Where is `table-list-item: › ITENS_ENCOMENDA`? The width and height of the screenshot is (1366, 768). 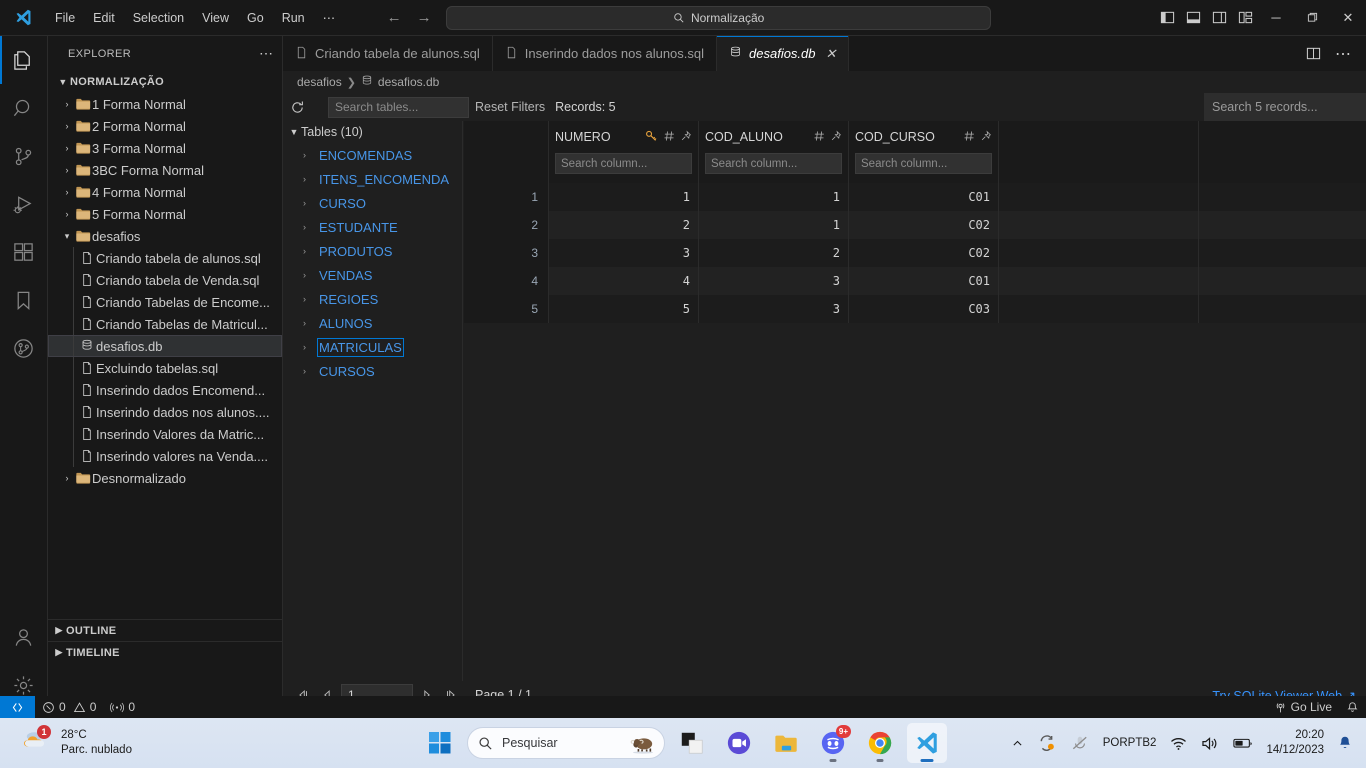
table-list-item: › ITENS_ENCOMENDA is located at coordinates (372, 179).